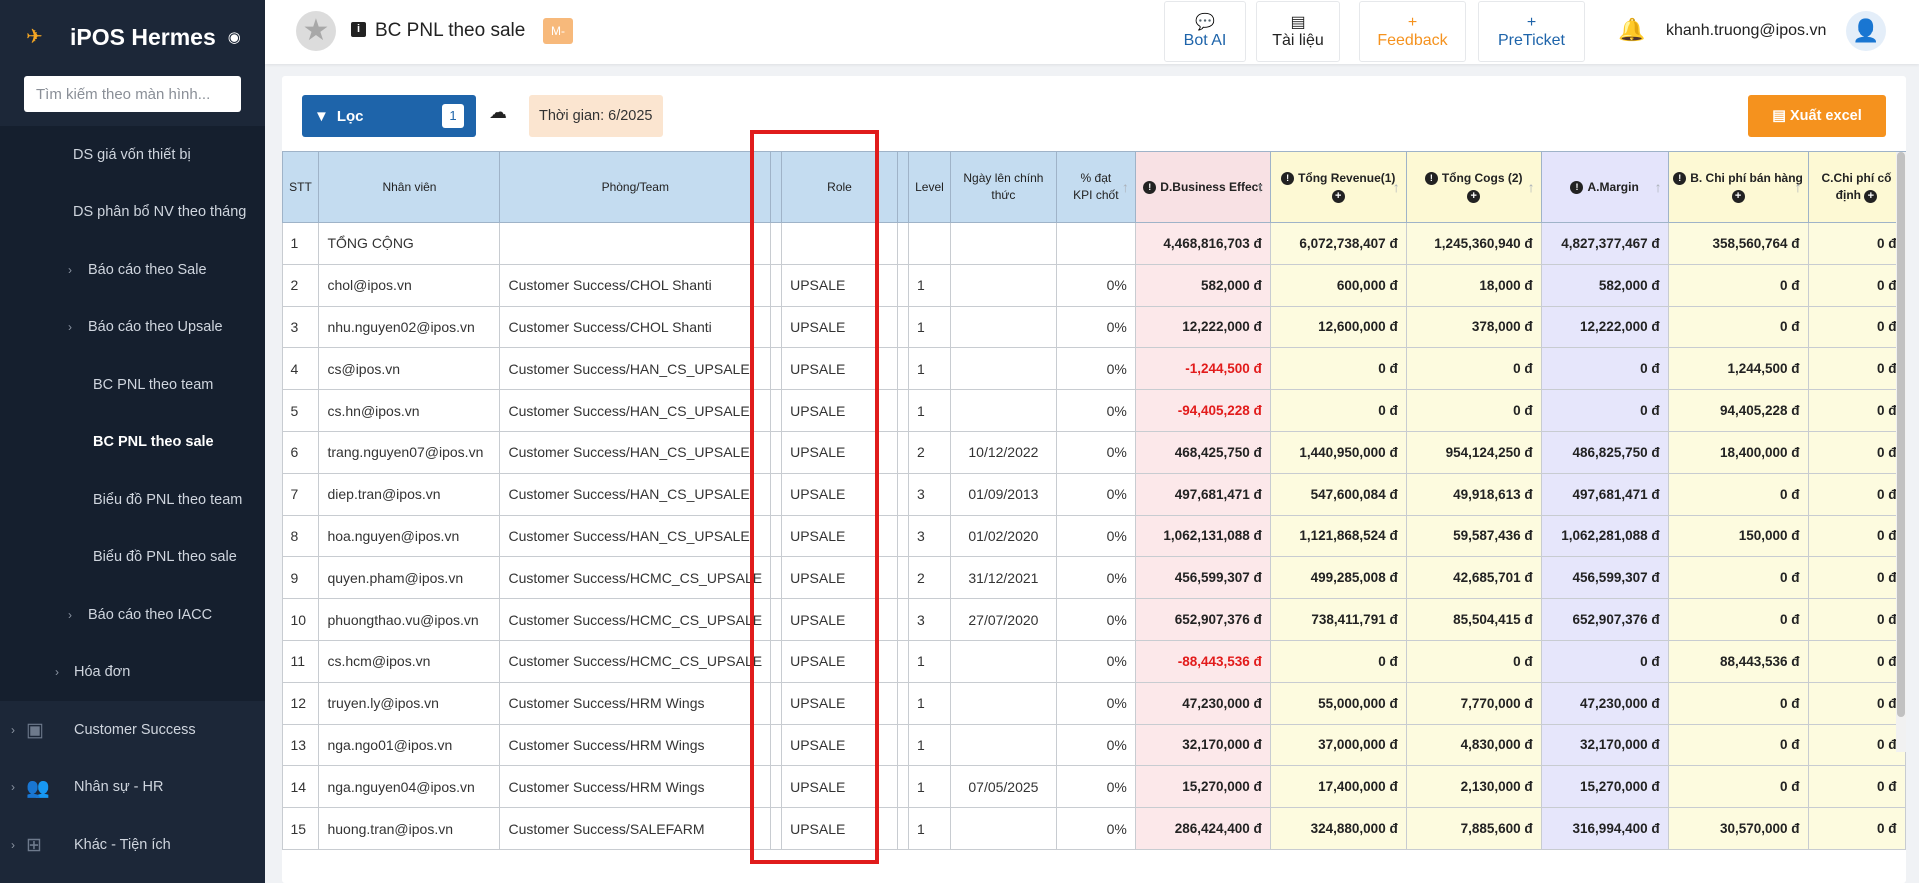 This screenshot has width=1919, height=883. Describe the element at coordinates (132, 845) in the screenshot. I see `sidebar-group-tien-ich: › ⊞ Khác - Tiện ích` at that location.